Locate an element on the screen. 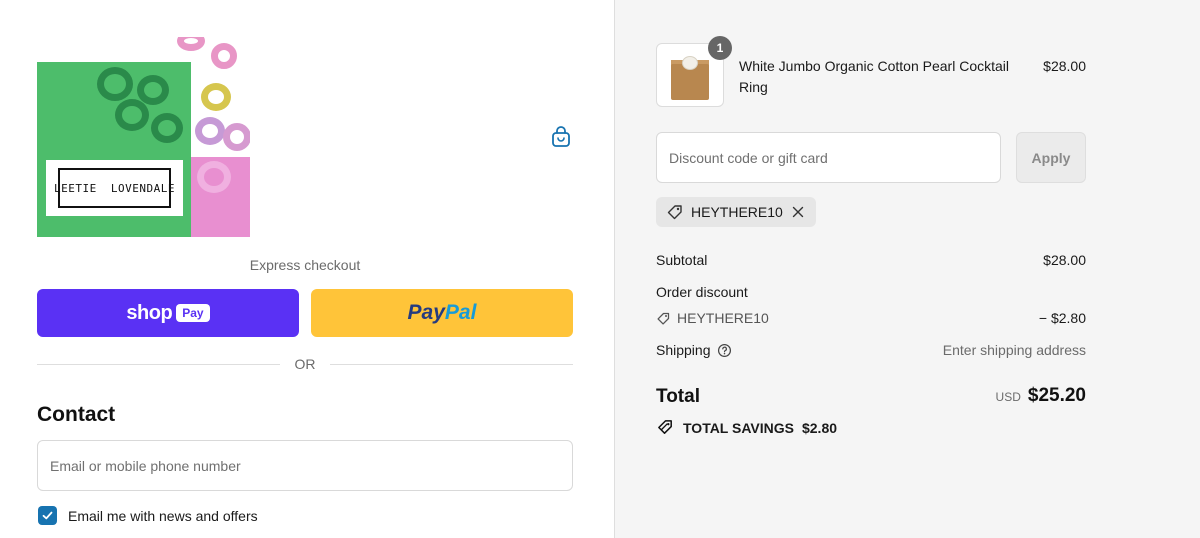 The width and height of the screenshot is (1200, 538). shop-pay-button: shop Pay is located at coordinates (168, 313).